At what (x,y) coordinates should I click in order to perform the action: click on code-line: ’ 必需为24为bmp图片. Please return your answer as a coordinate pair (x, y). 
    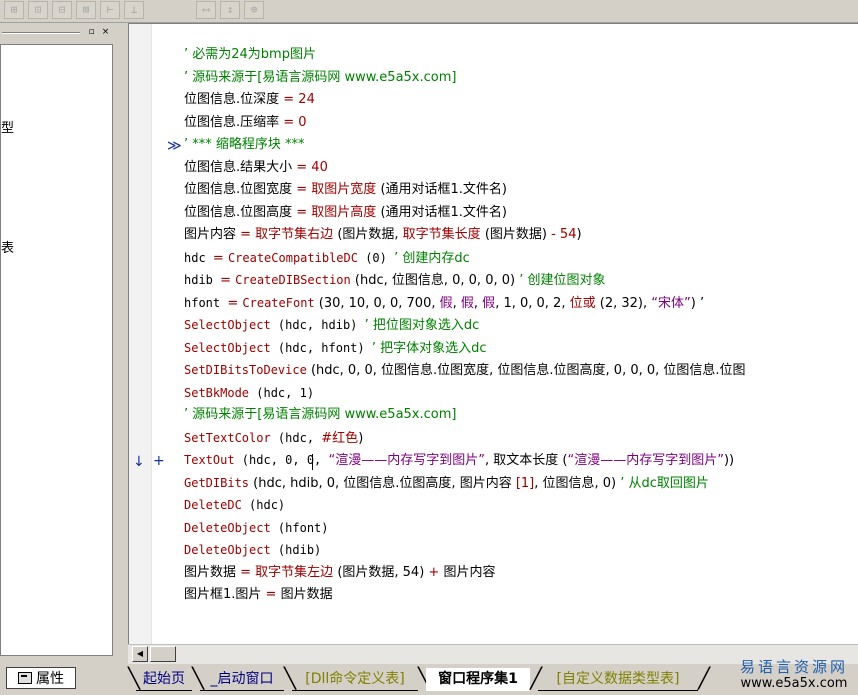
    Looking at the image, I should click on (250, 55).